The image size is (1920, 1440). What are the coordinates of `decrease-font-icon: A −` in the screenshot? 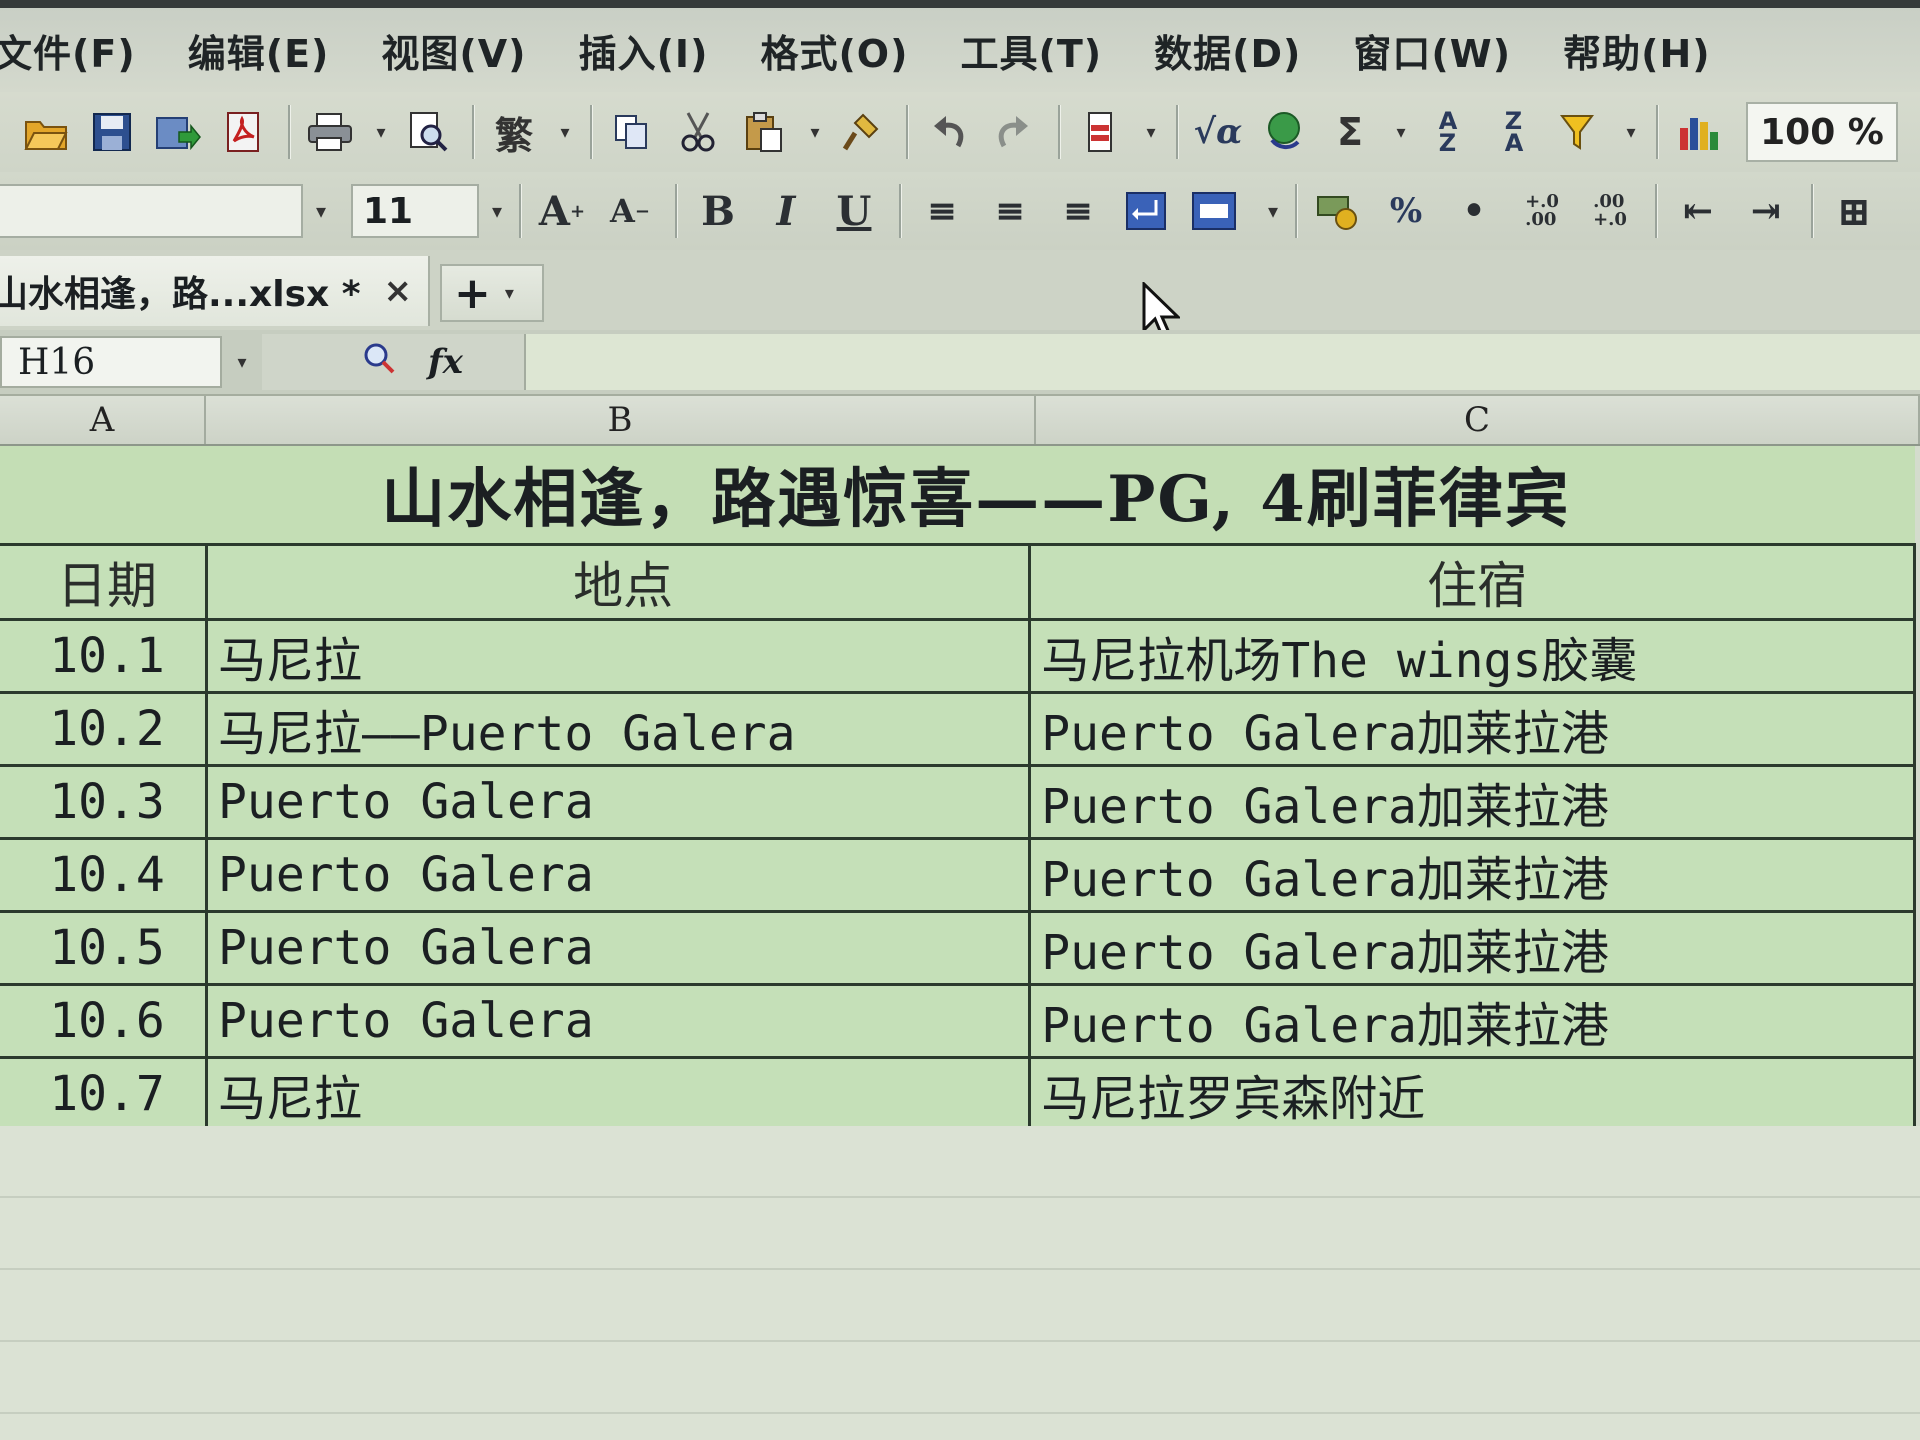 It's located at (630, 211).